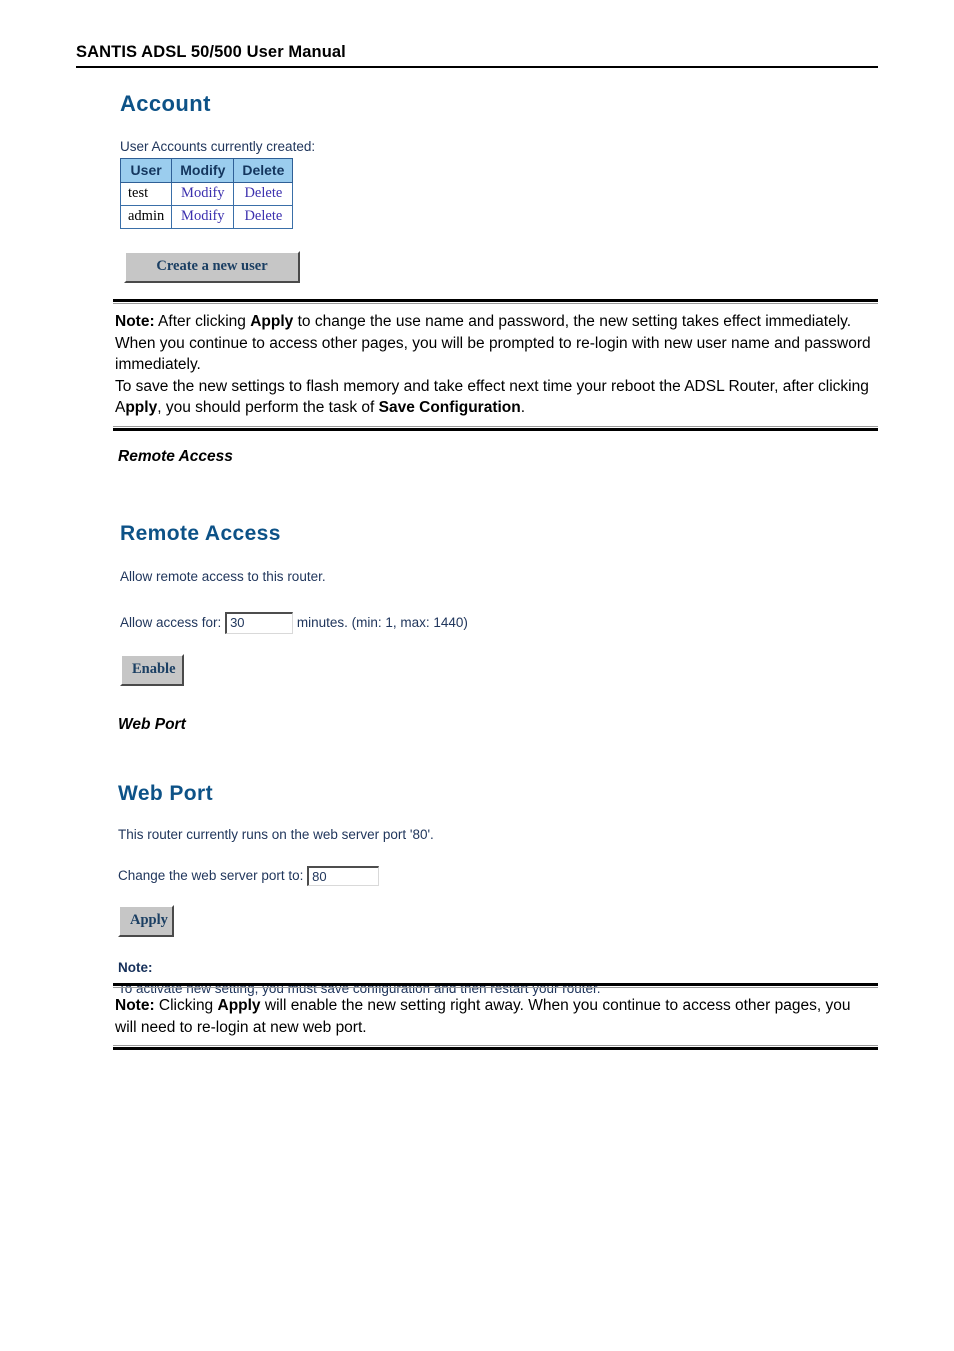 The height and width of the screenshot is (1351, 954). What do you see at coordinates (211, 875) in the screenshot?
I see `change-web-port-label: Change the web server port to:` at bounding box center [211, 875].